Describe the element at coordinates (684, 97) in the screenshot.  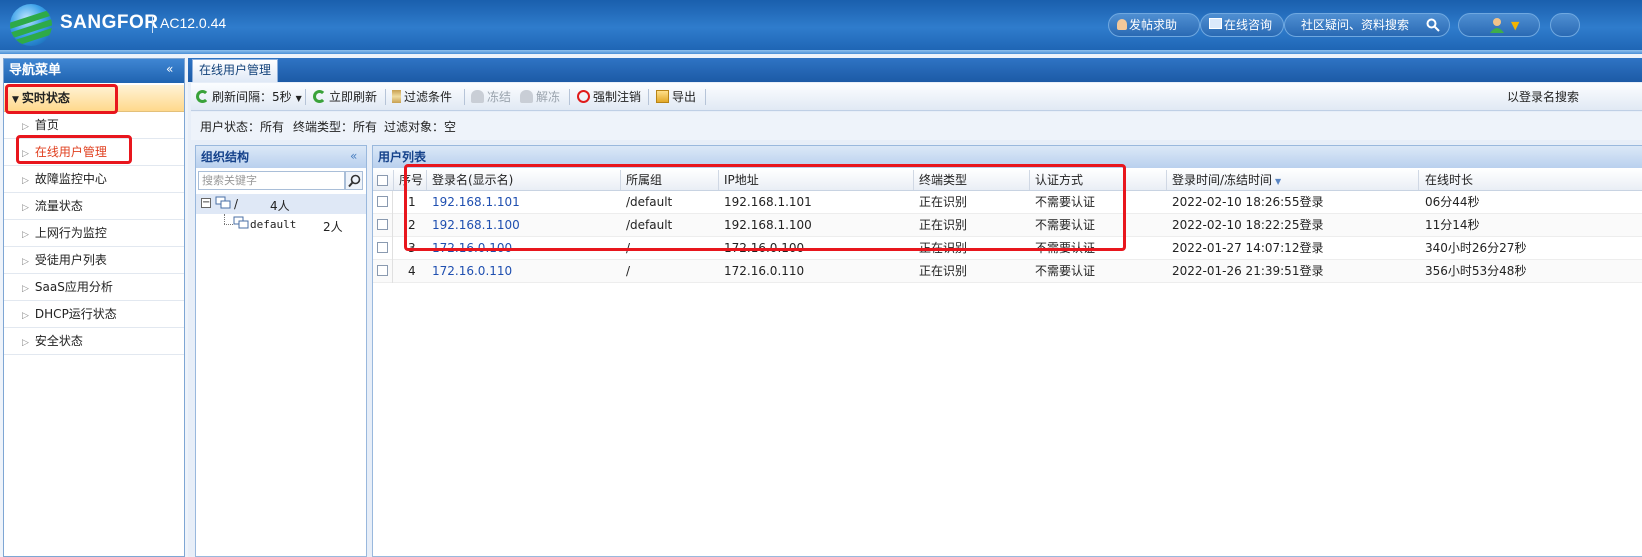
I see `export-label: 导出` at that location.